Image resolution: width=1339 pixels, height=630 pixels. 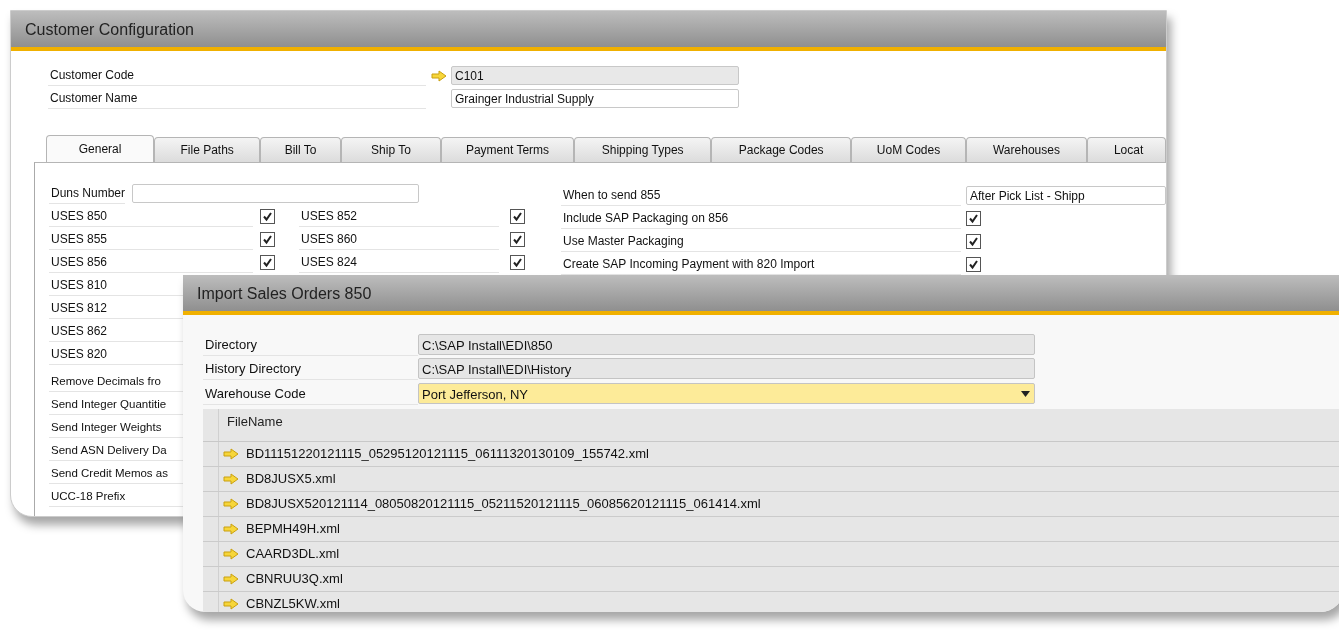 I want to click on tab: File Paths, so click(x=207, y=149).